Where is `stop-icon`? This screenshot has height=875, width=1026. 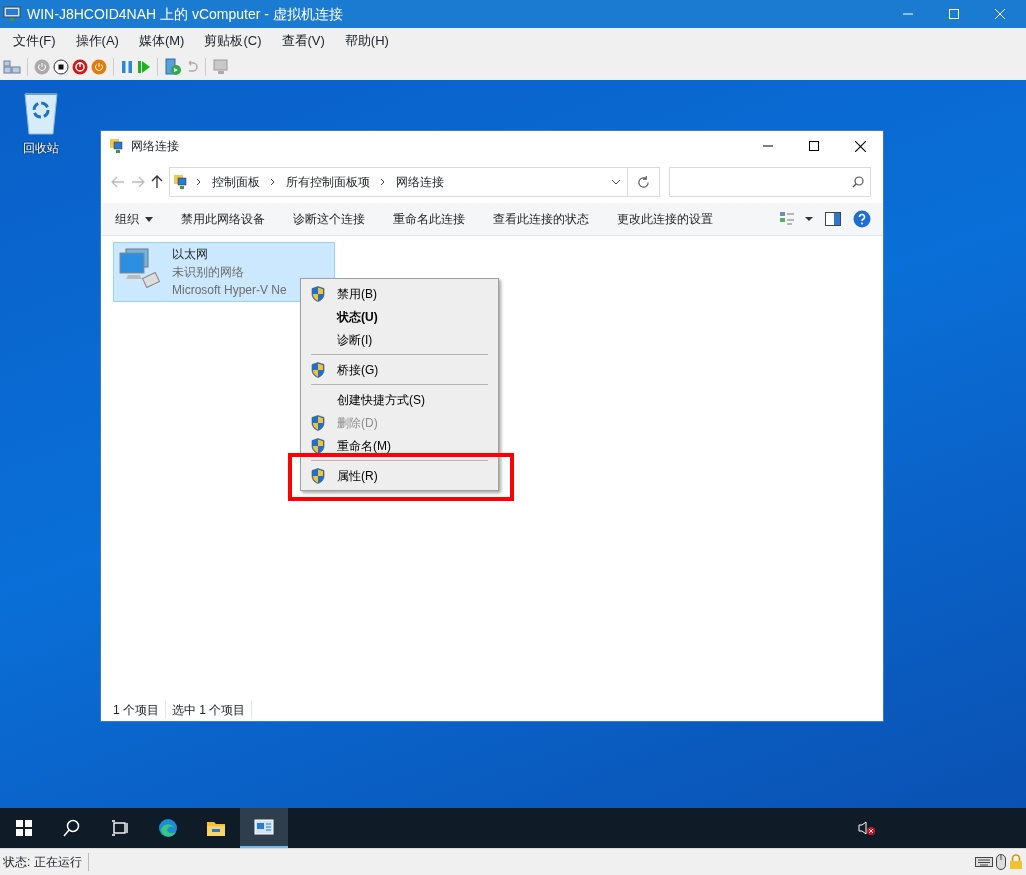
stop-icon is located at coordinates (61, 67).